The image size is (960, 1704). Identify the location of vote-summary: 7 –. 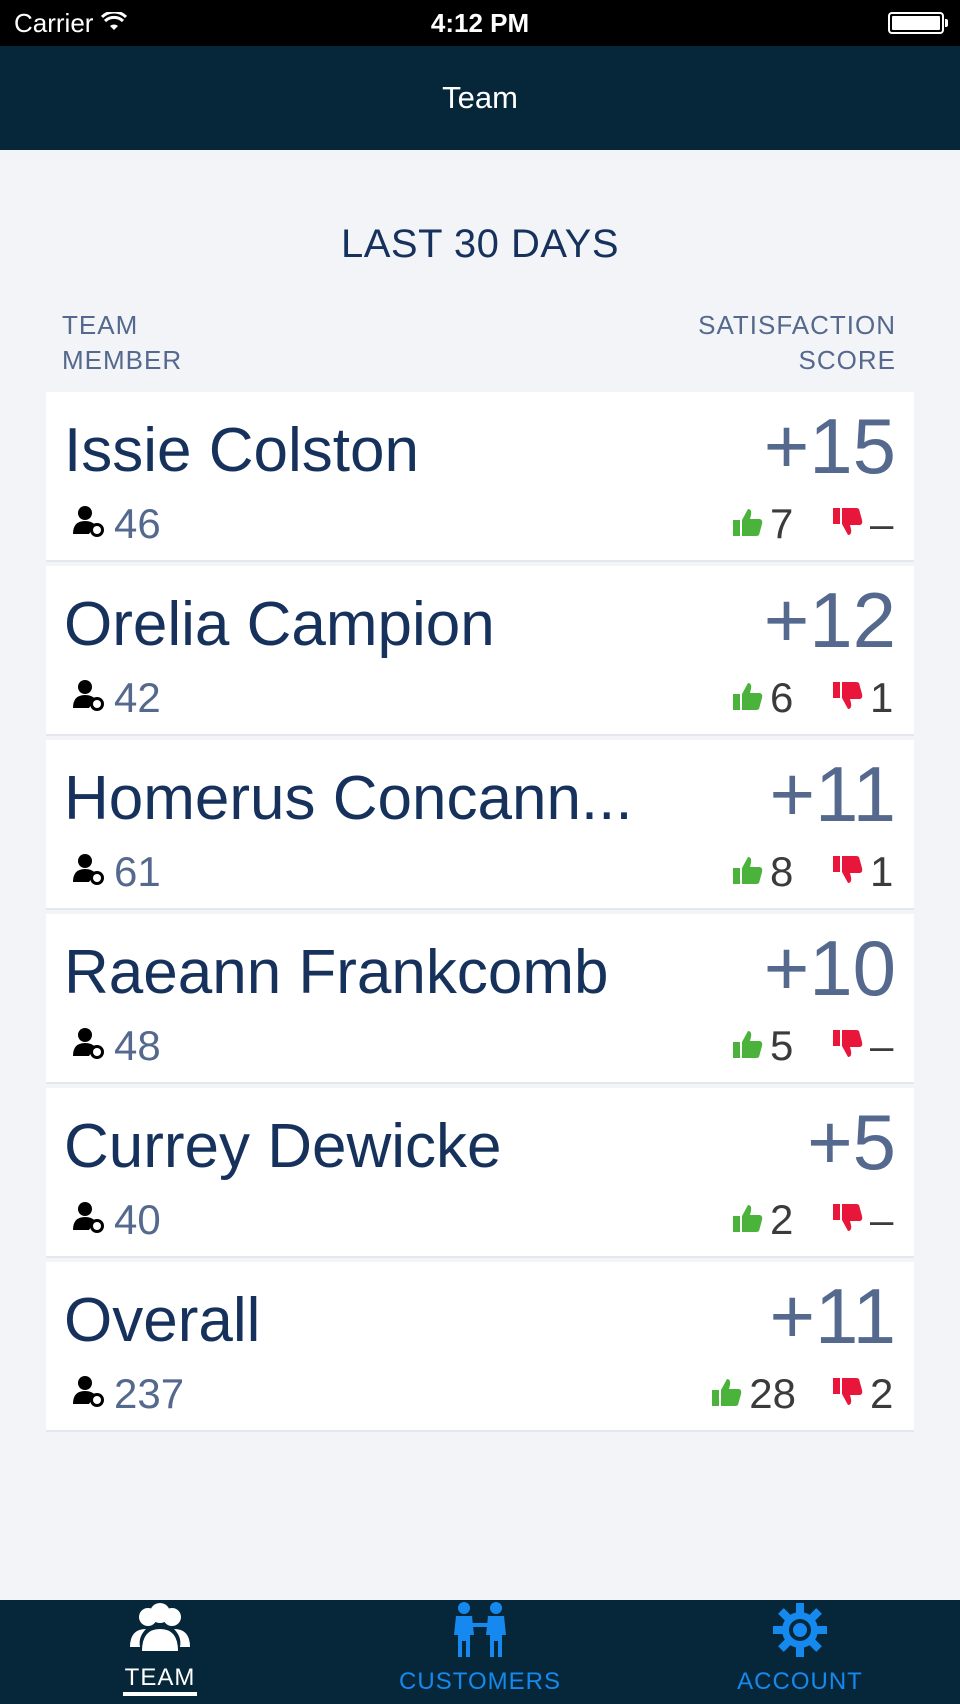
(814, 524).